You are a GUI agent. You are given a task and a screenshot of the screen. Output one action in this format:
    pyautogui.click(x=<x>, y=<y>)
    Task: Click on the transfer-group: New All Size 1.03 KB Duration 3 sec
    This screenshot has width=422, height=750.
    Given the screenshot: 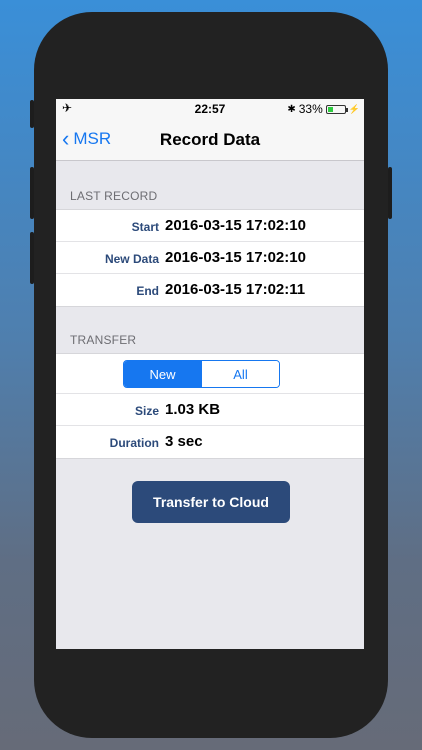 What is the action you would take?
    pyautogui.click(x=210, y=406)
    